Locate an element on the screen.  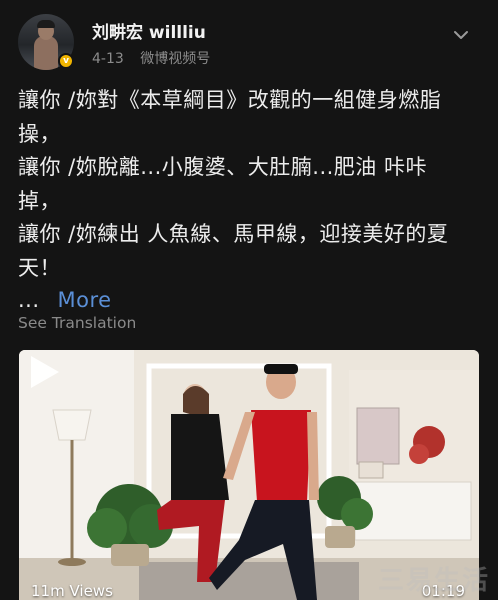
avatar-figure-hair is located at coordinates (46, 24).